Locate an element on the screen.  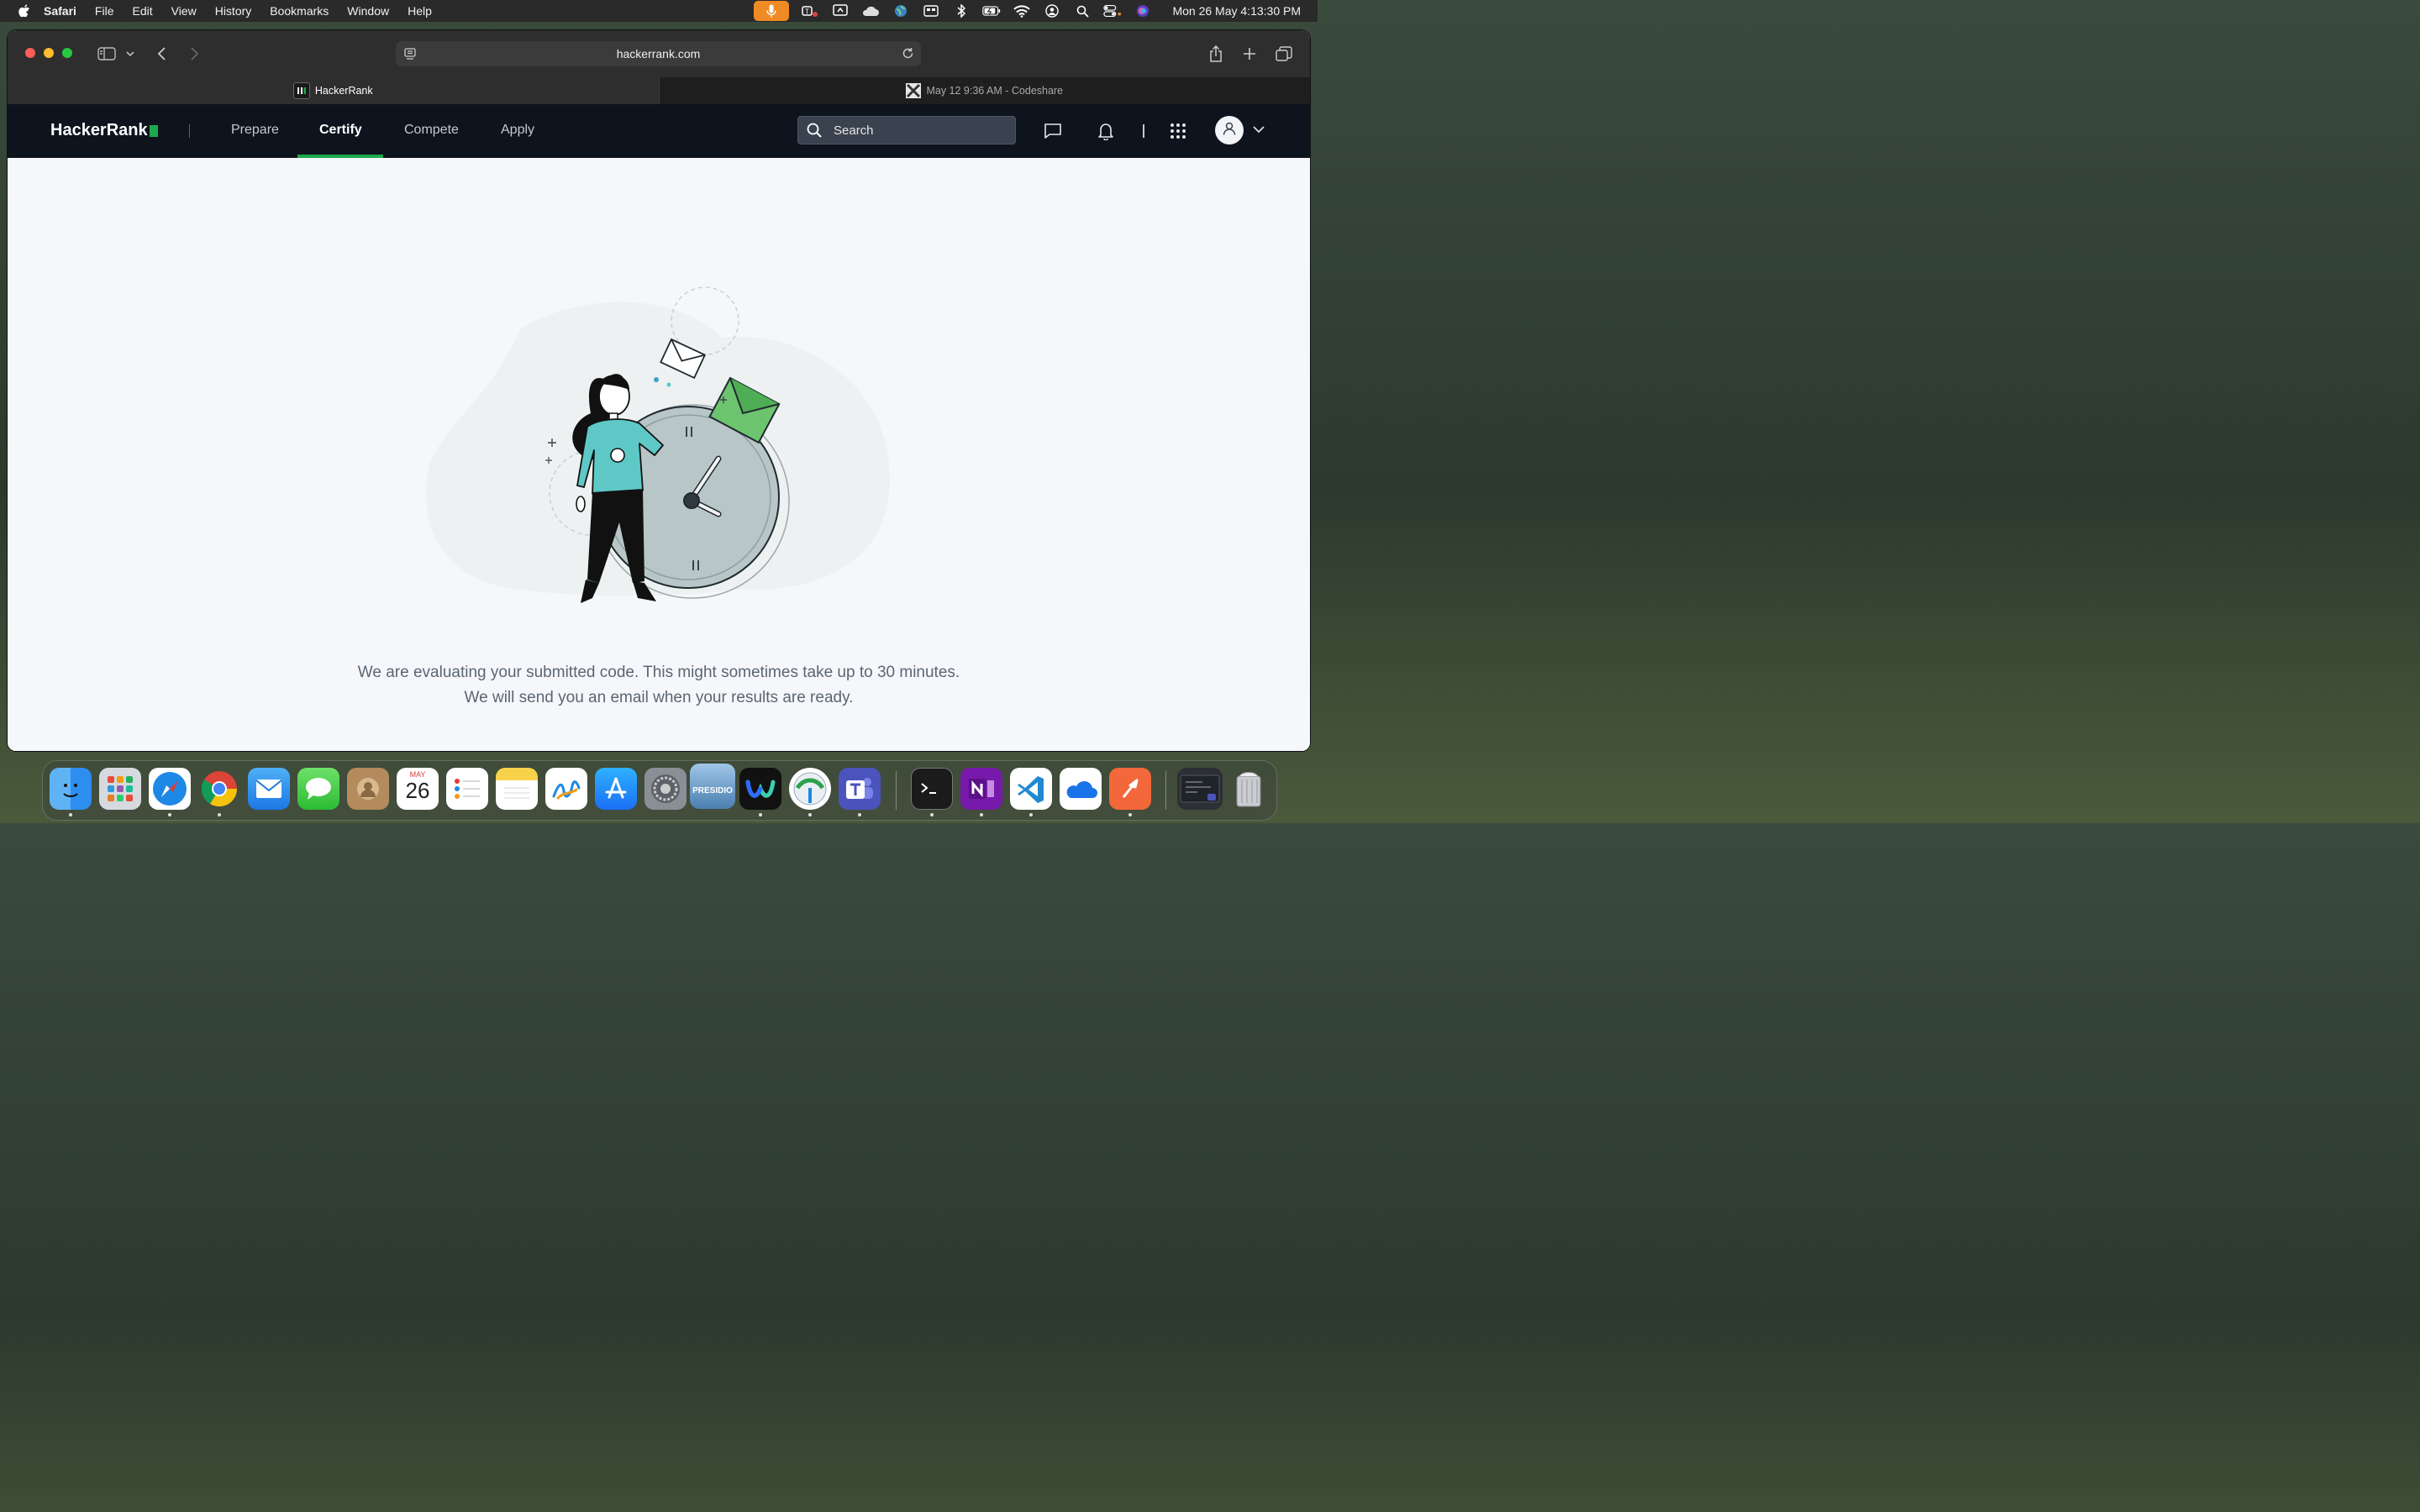
apple-menu-icon is located at coordinates (25, 11).